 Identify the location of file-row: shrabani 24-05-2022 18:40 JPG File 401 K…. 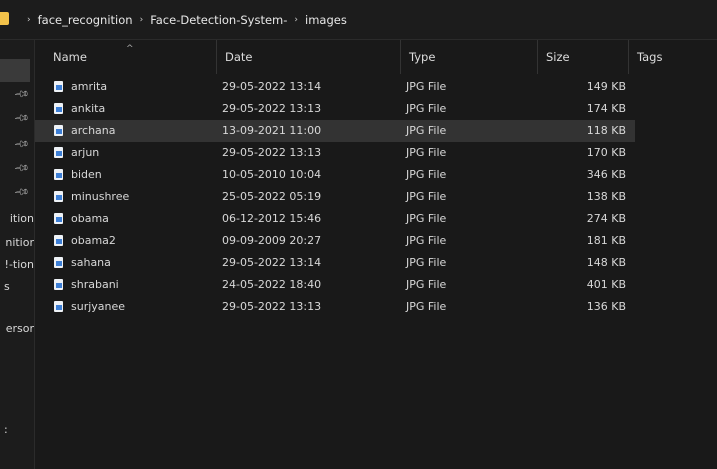
(335, 285).